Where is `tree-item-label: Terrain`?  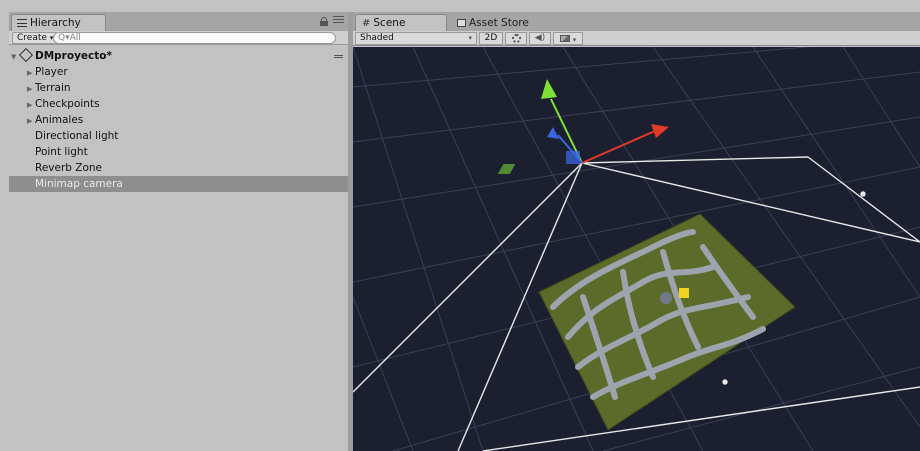 tree-item-label: Terrain is located at coordinates (53, 88).